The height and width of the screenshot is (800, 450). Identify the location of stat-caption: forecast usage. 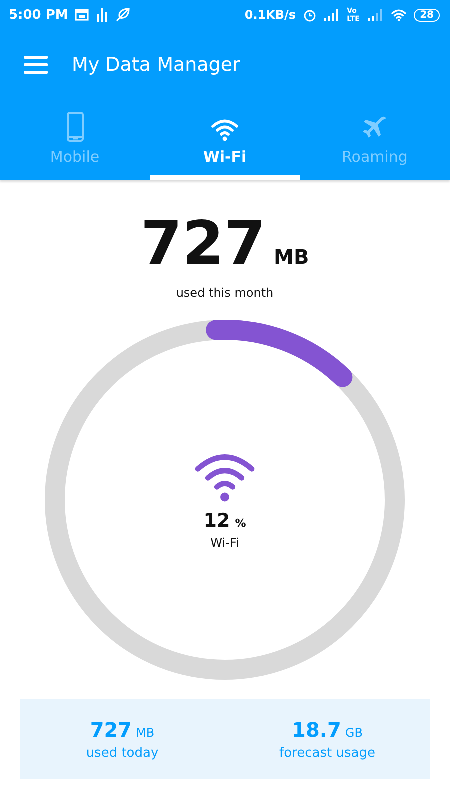
(328, 753).